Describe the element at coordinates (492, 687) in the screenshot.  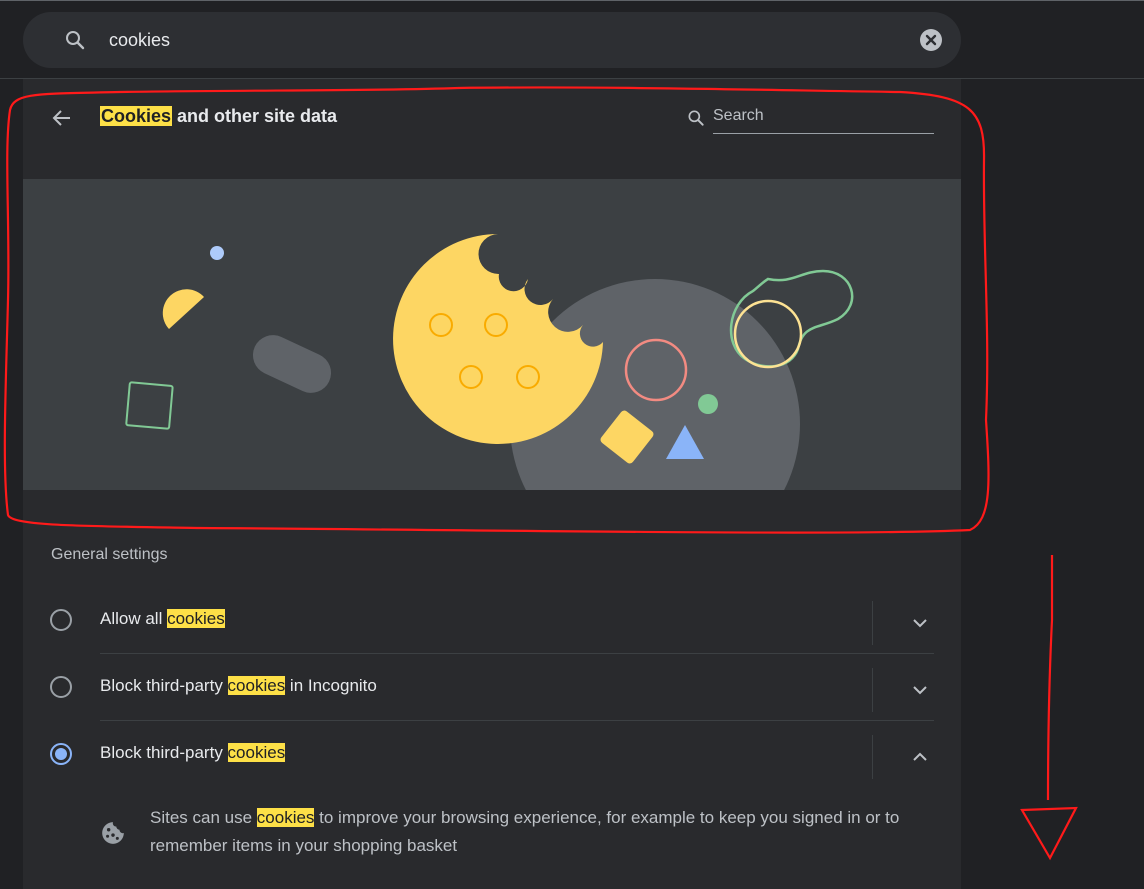
I see `option-block-incognito: Block third-party cookies in Incognito` at that location.